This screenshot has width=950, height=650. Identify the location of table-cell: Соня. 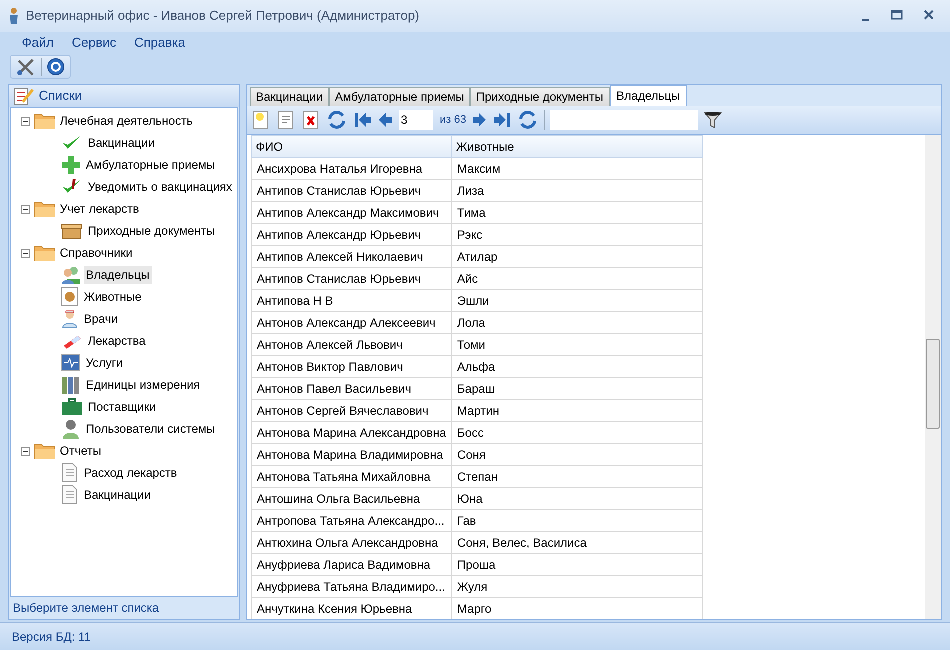
(577, 455).